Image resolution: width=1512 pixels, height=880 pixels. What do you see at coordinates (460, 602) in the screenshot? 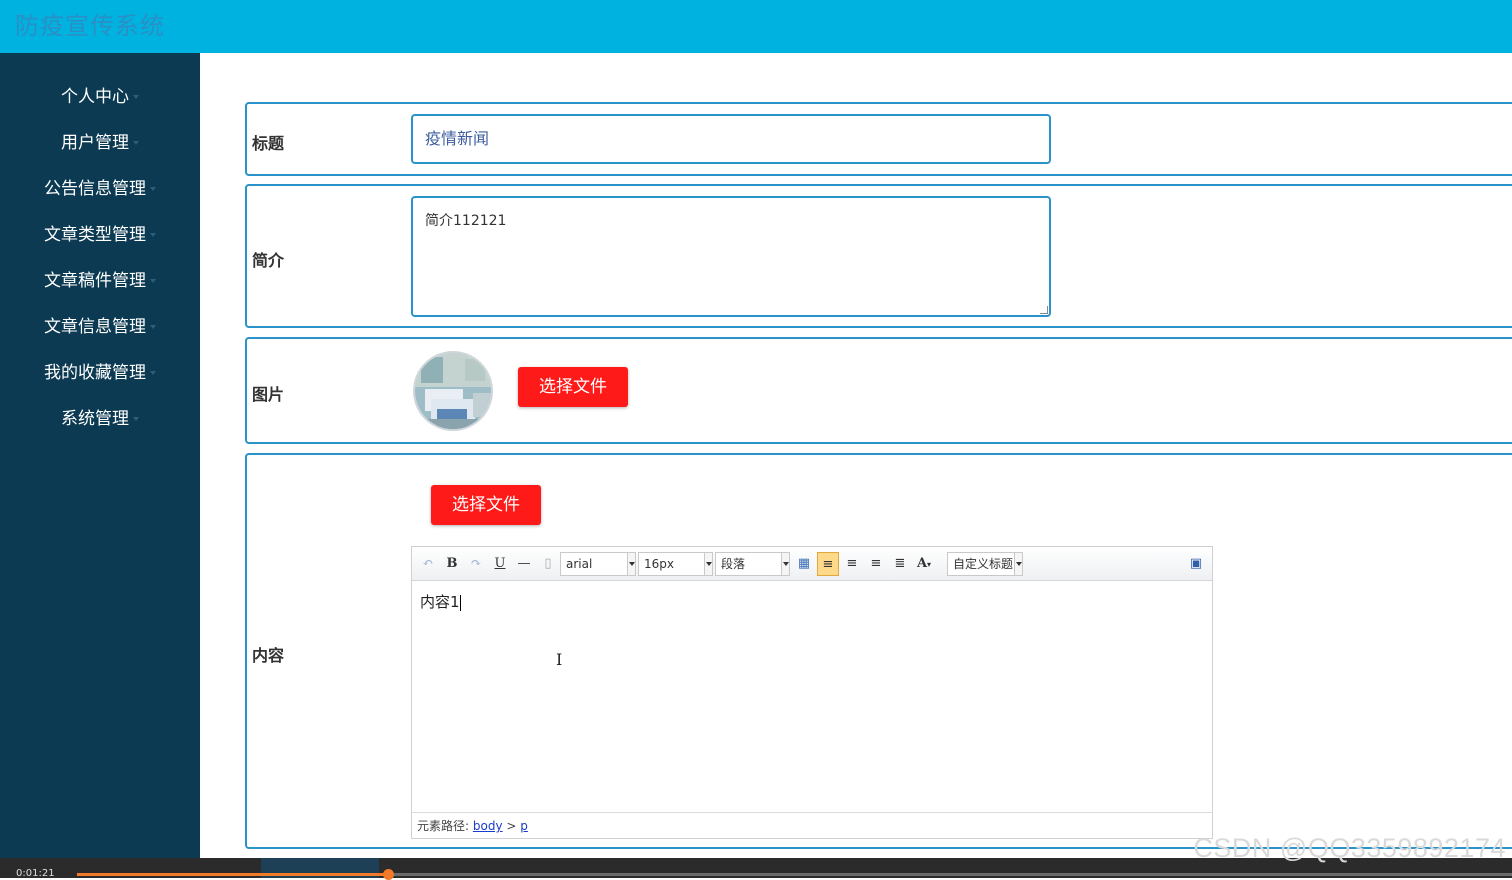
I see `text-cursor` at bounding box center [460, 602].